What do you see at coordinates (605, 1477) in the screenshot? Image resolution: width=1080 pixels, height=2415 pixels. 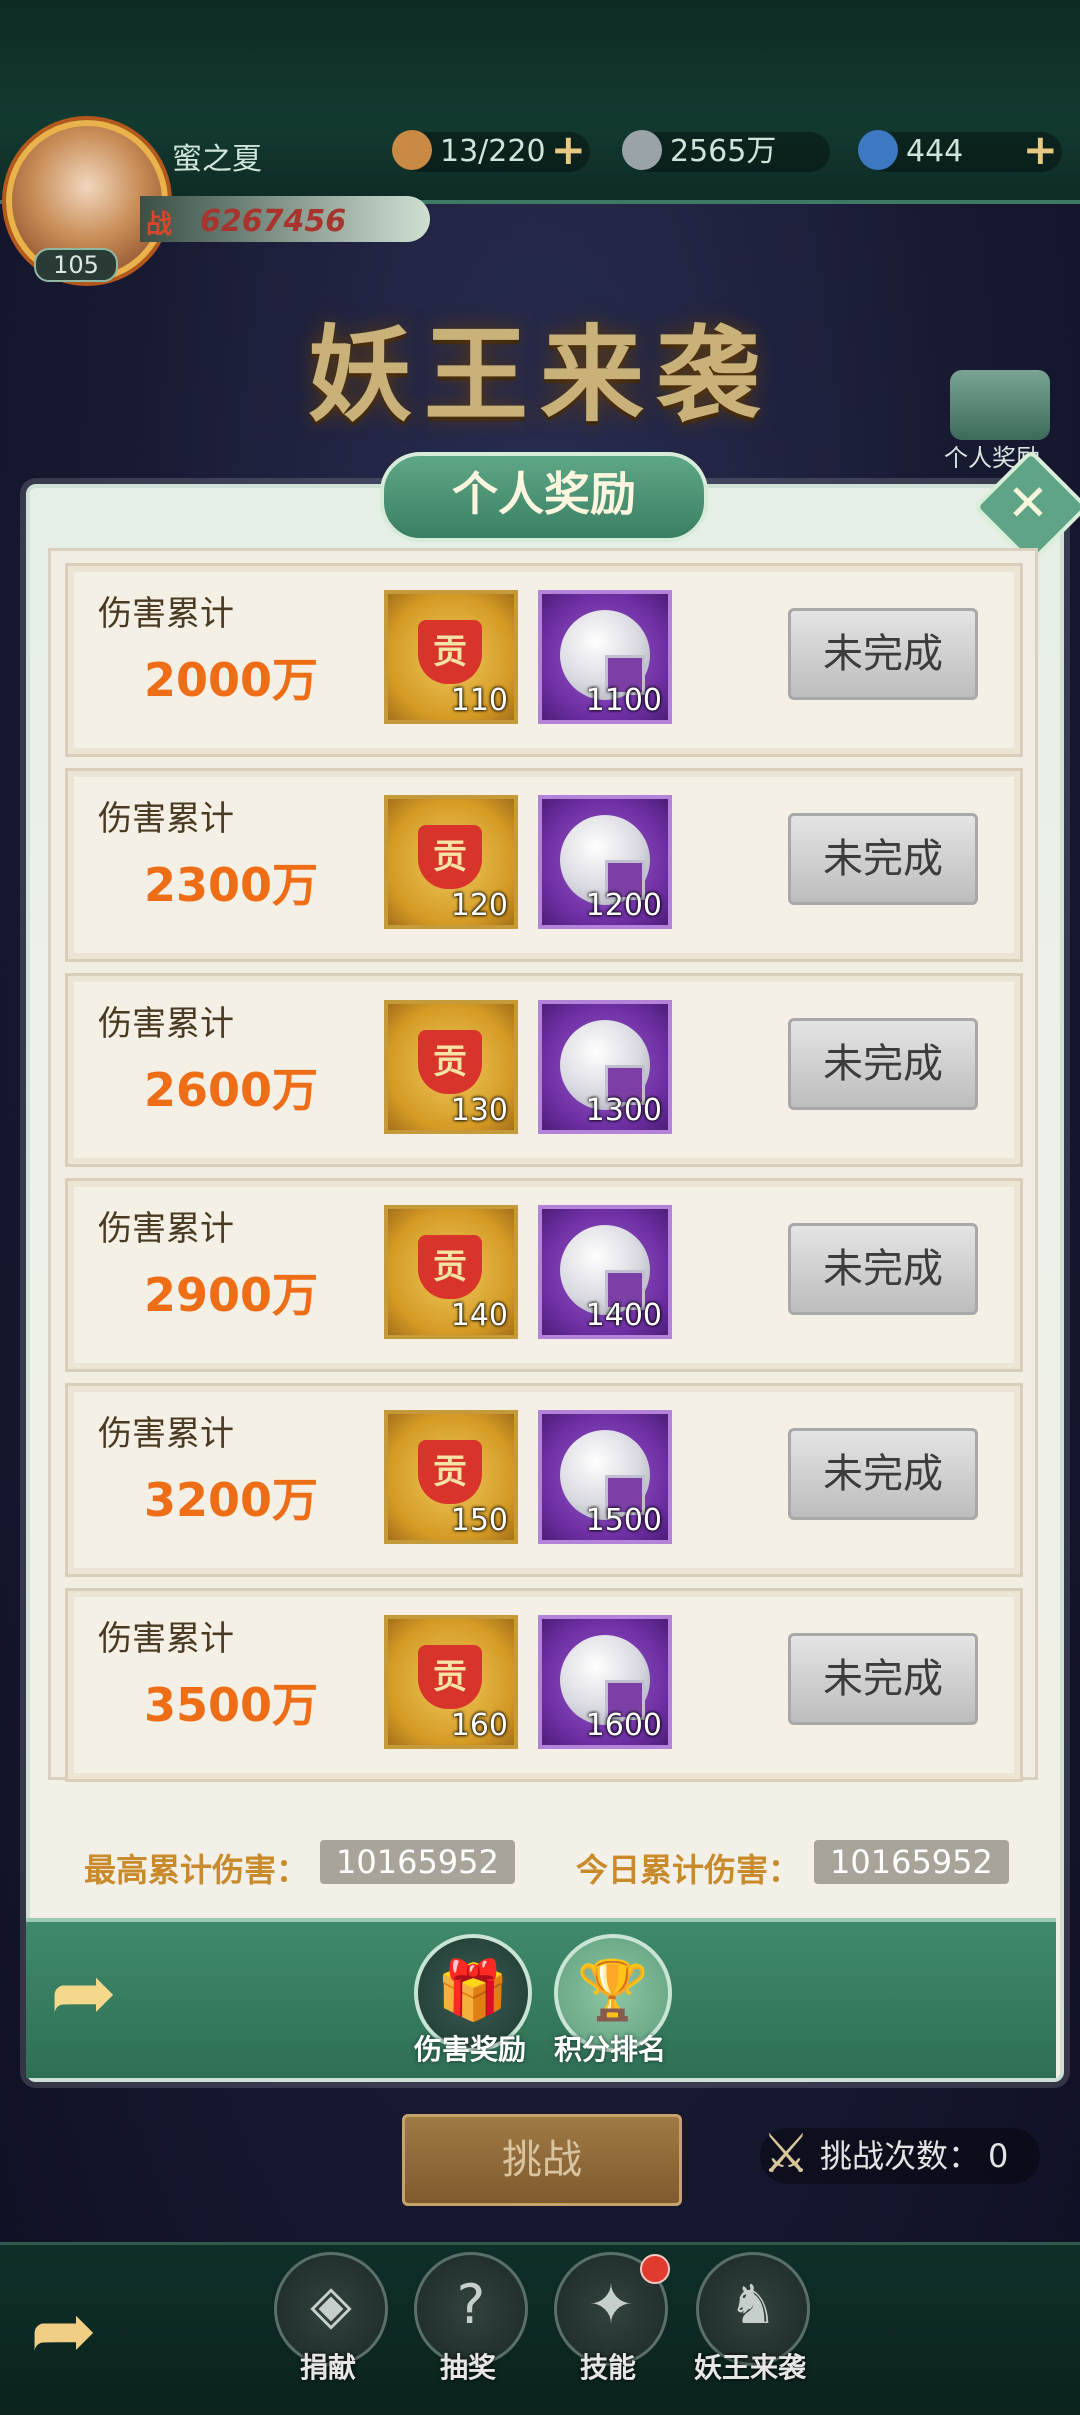 I see `silver-coin-item: 1500` at bounding box center [605, 1477].